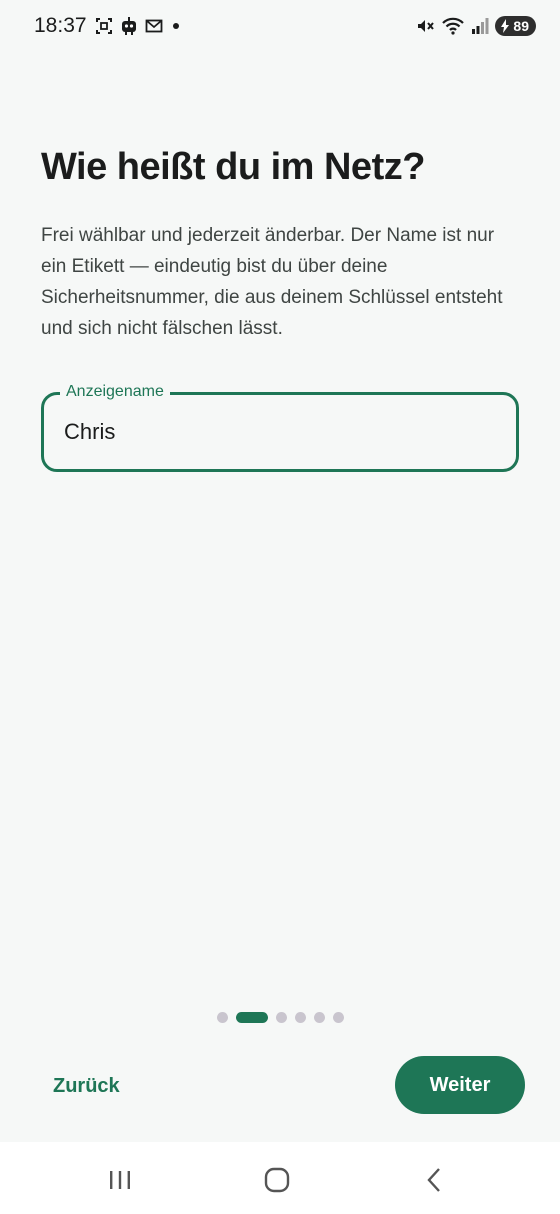 The width and height of the screenshot is (560, 1214). I want to click on home-icon, so click(277, 1180).